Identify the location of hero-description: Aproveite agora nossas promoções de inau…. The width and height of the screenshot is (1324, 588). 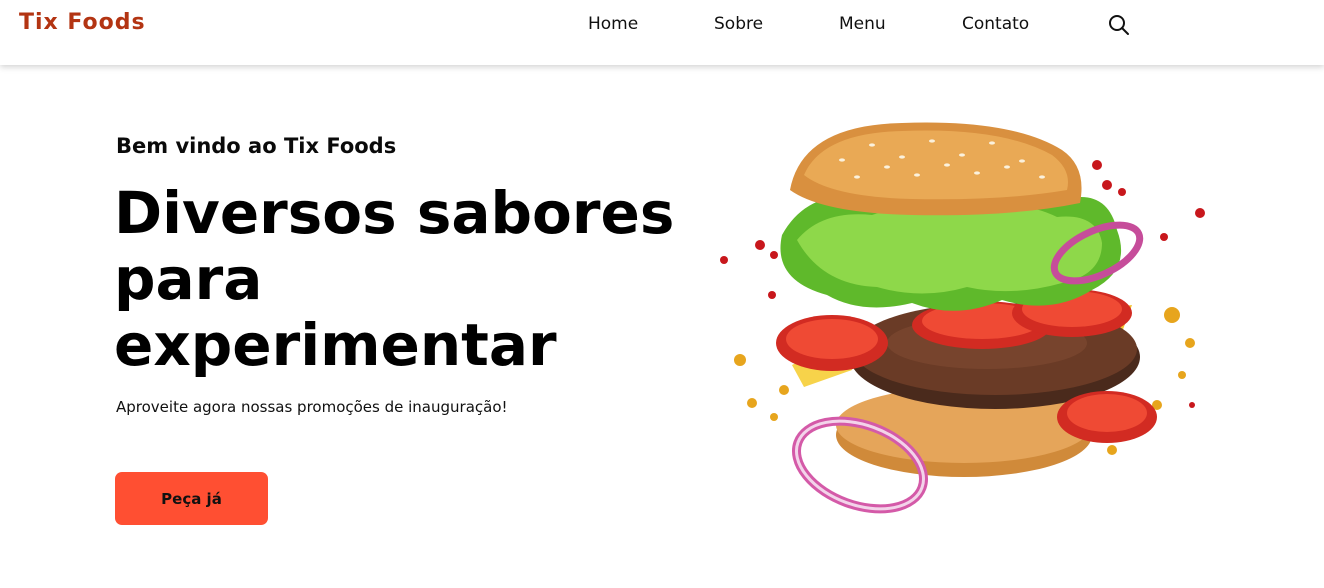
(312, 407).